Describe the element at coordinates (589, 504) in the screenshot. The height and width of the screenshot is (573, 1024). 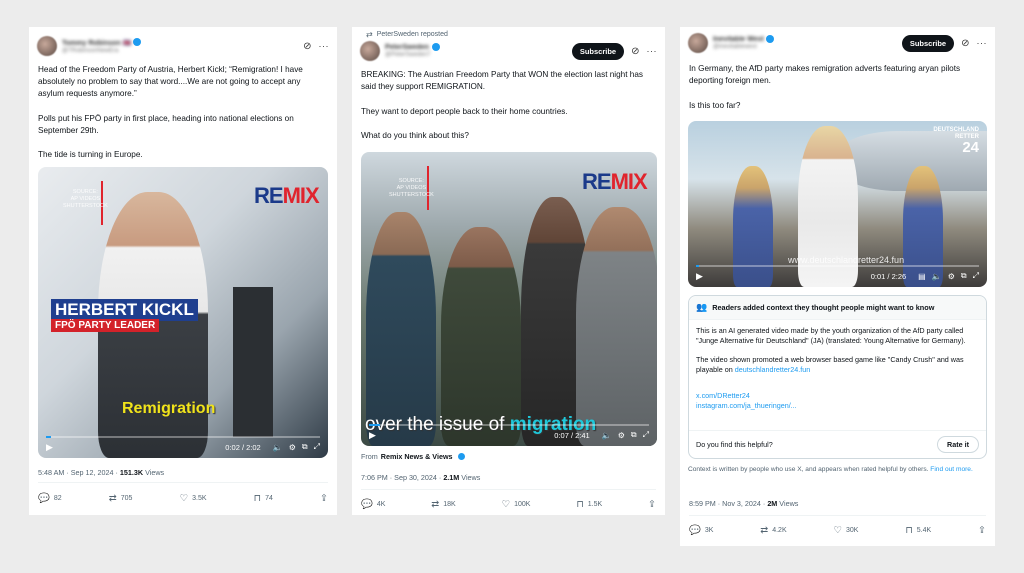
I see `bookmark-button: ⊓ 1.5K` at that location.